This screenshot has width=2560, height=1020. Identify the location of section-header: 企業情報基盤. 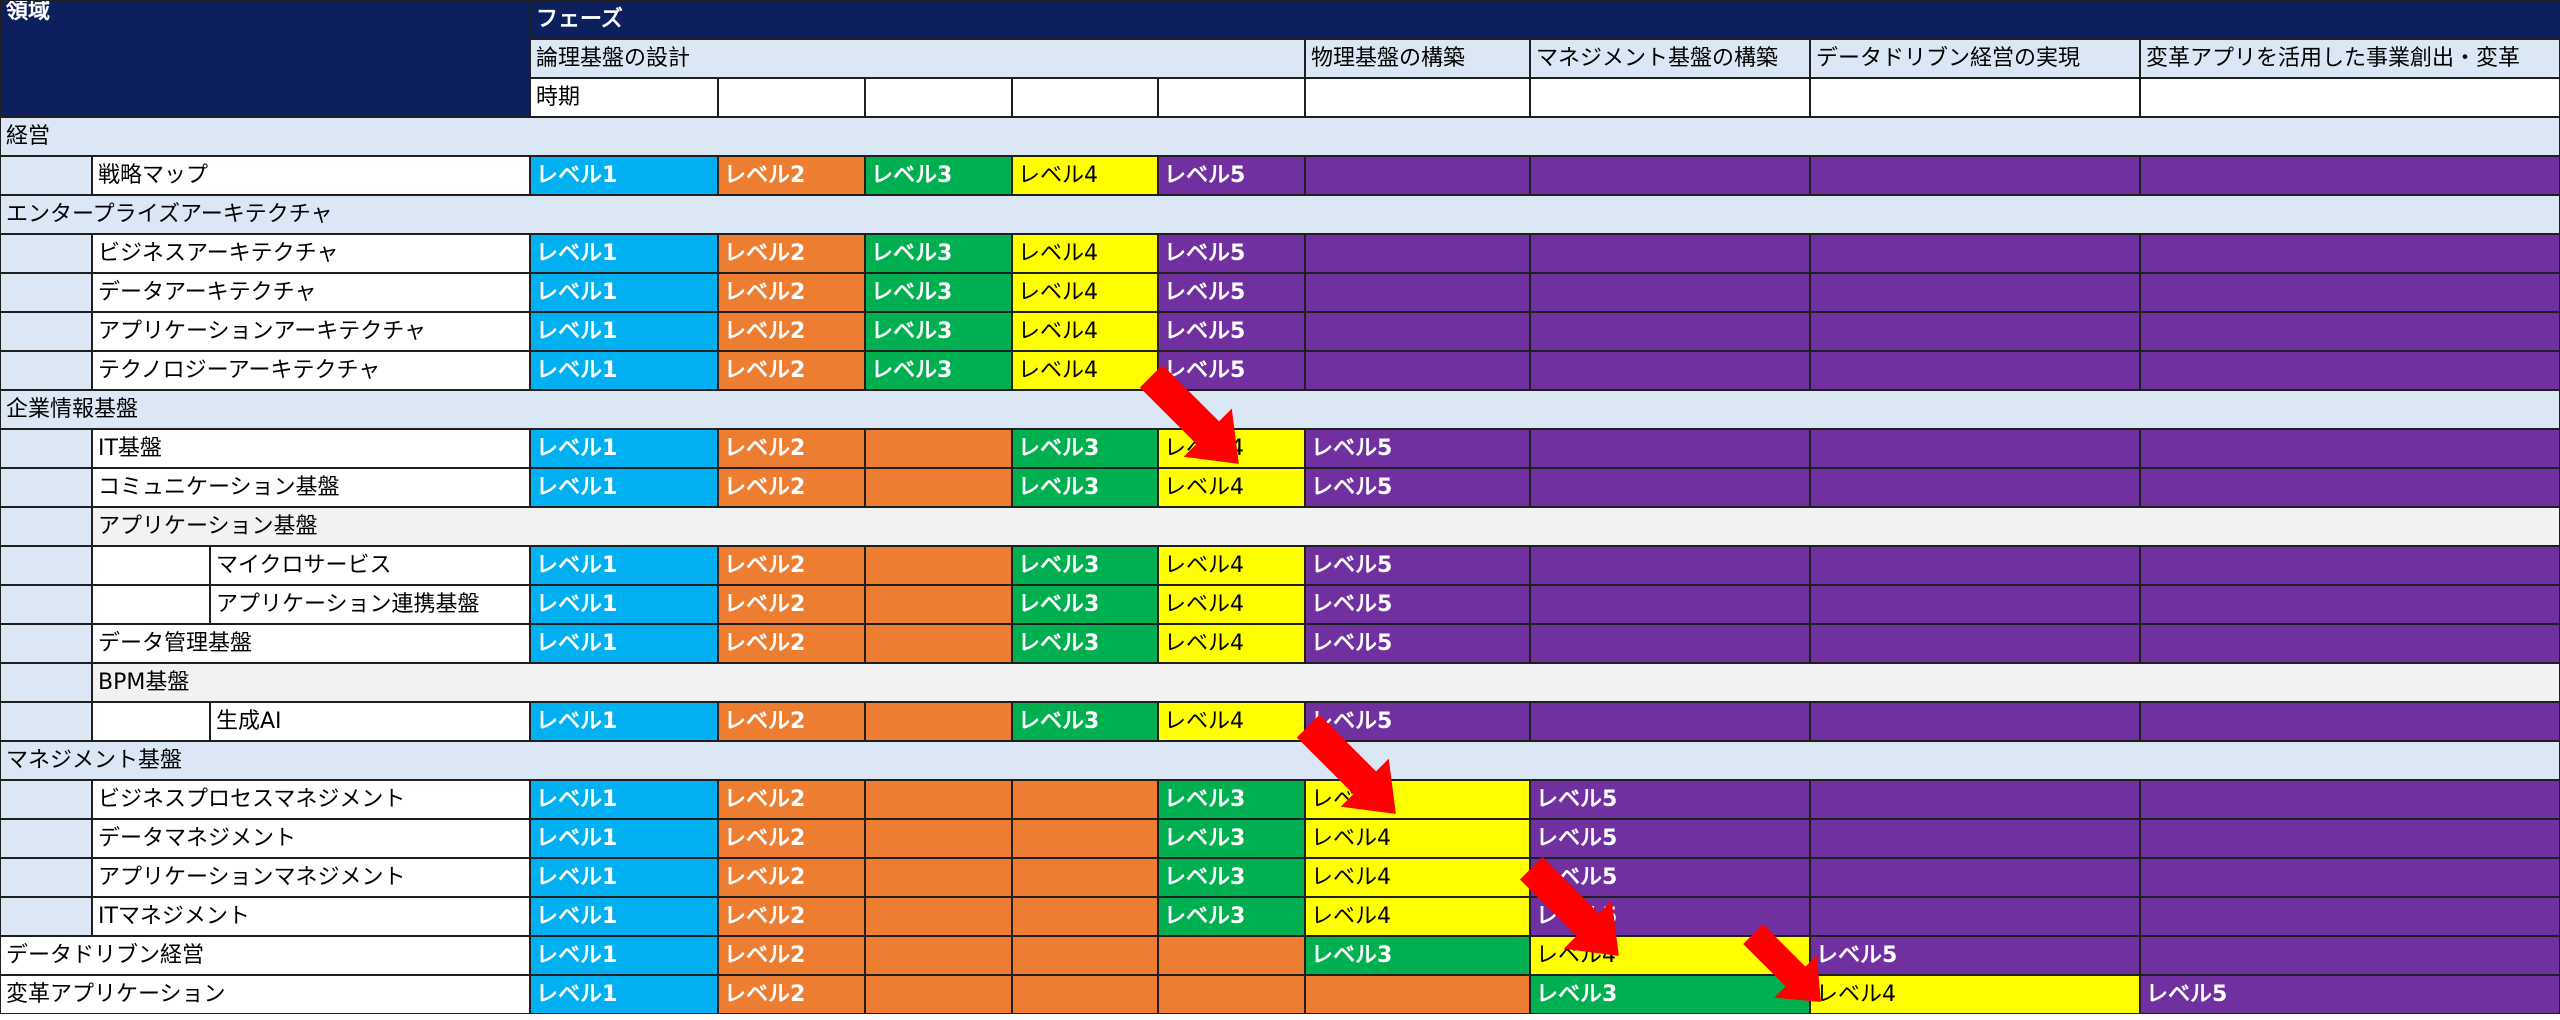
(1280, 409).